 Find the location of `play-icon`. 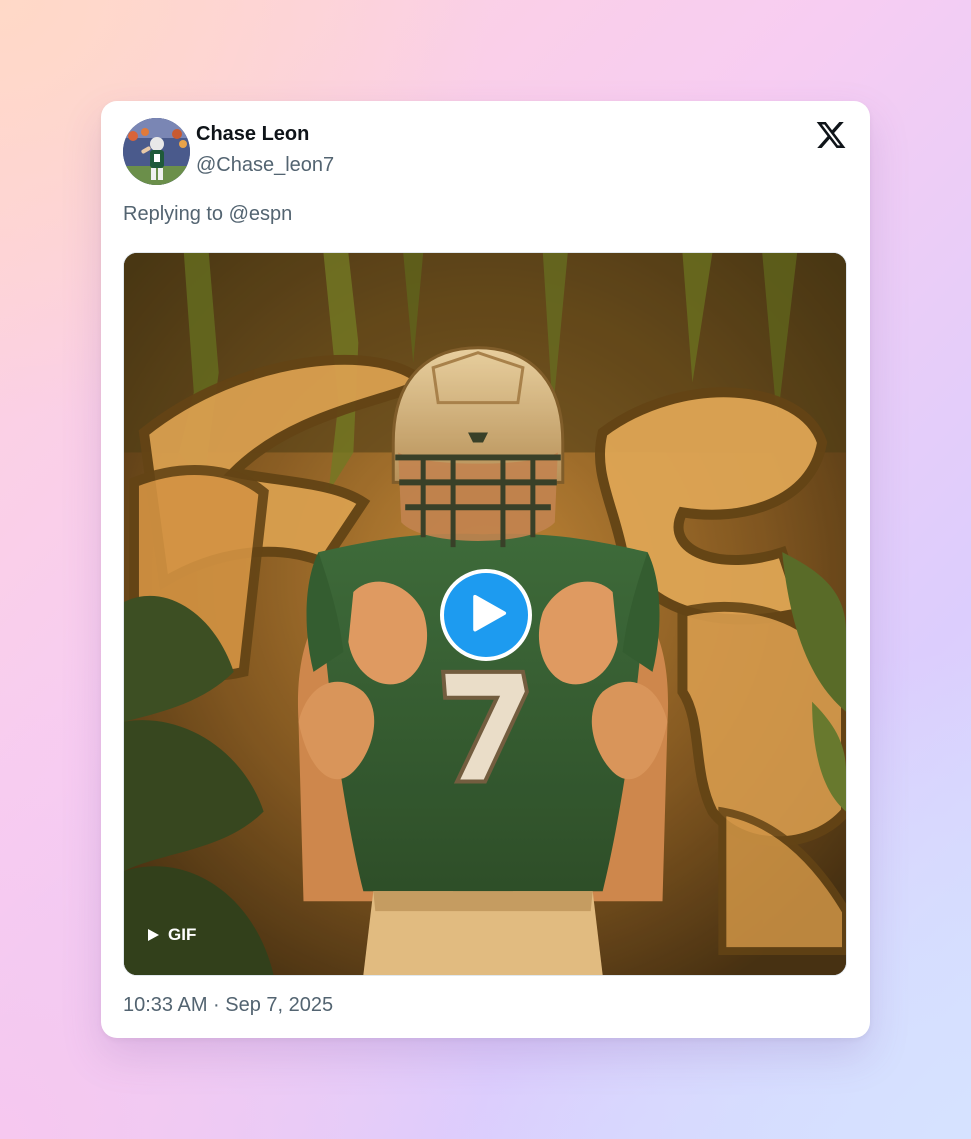

play-icon is located at coordinates (490, 613).